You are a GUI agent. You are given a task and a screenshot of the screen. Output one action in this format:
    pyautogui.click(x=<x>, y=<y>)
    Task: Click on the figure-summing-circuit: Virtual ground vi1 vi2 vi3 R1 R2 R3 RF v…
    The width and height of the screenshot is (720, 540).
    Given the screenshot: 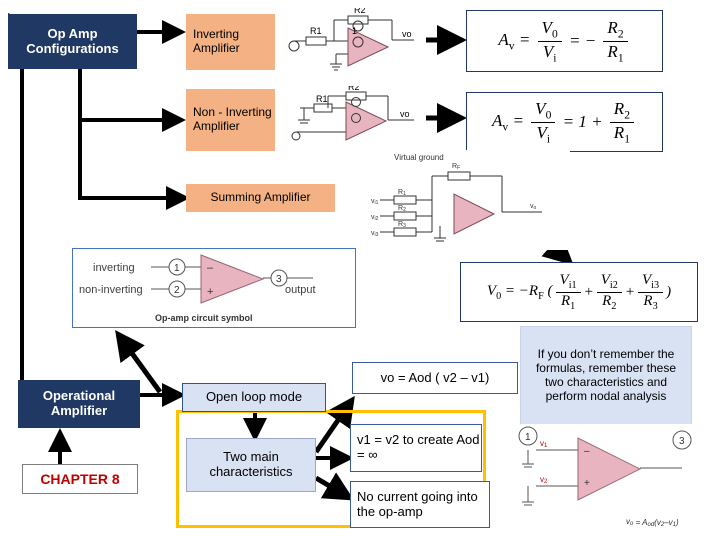 What is the action you would take?
    pyautogui.click(x=470, y=200)
    